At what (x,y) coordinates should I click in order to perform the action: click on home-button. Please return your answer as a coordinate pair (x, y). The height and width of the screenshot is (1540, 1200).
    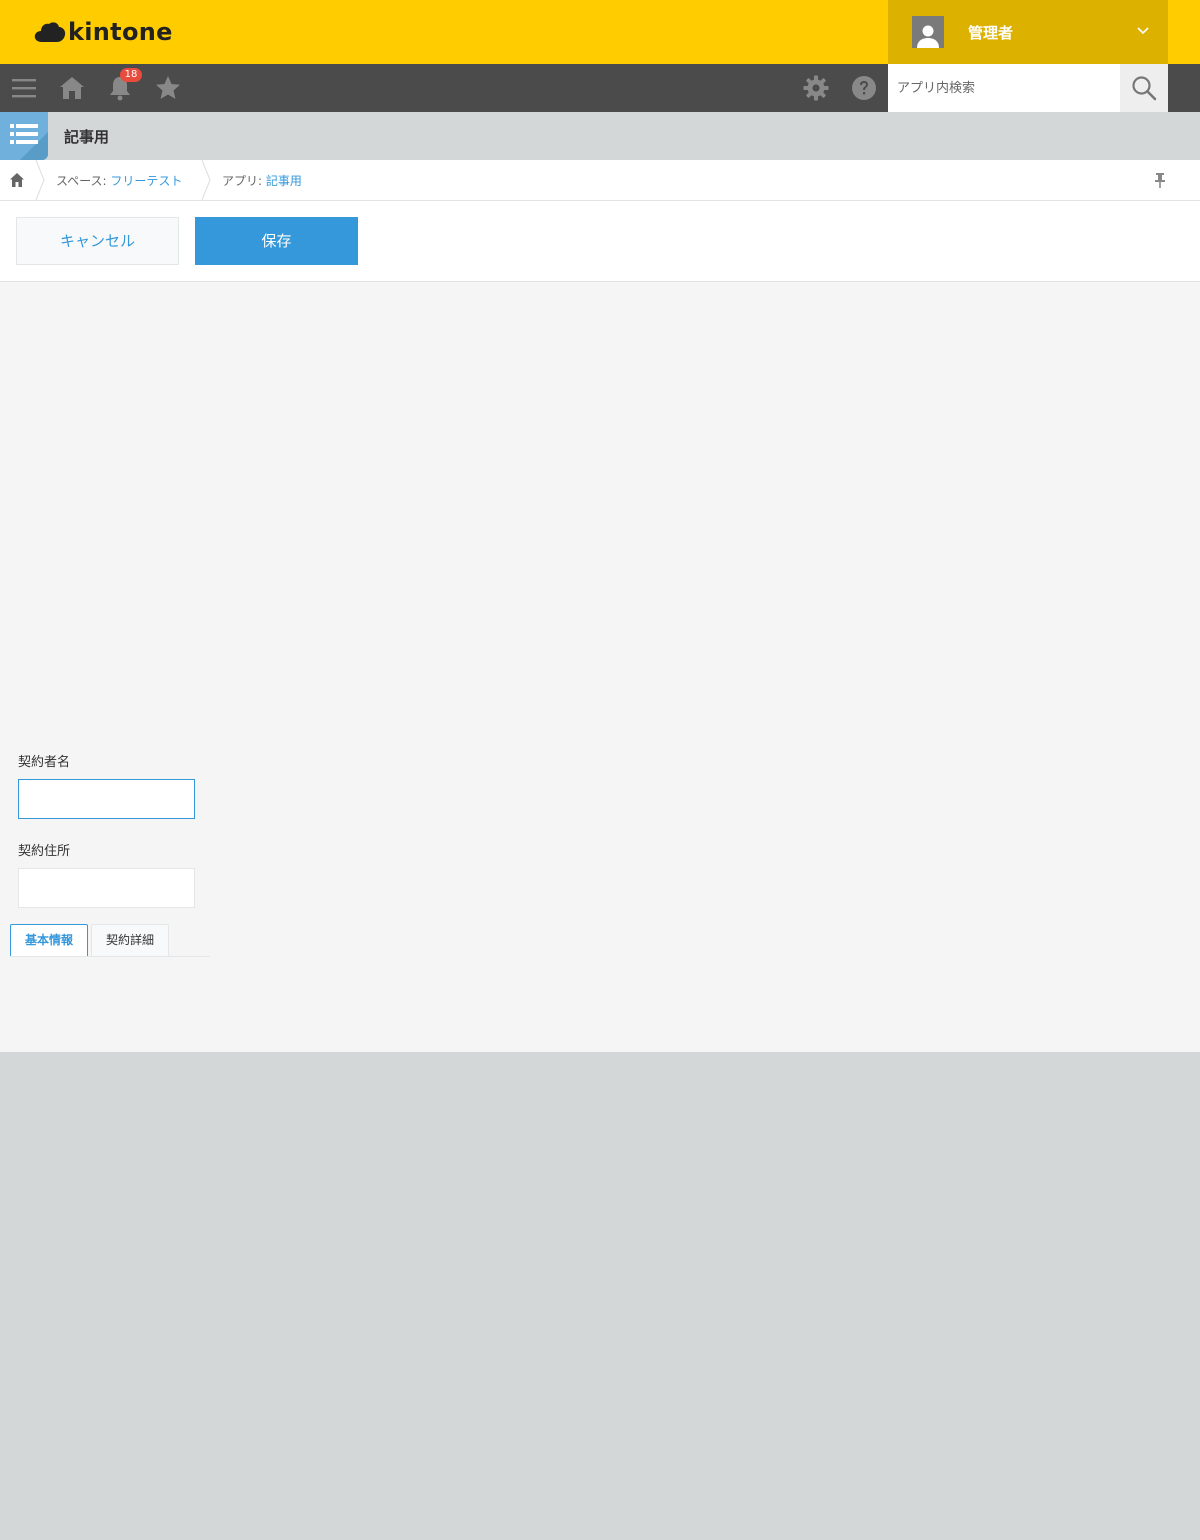
    Looking at the image, I should click on (72, 88).